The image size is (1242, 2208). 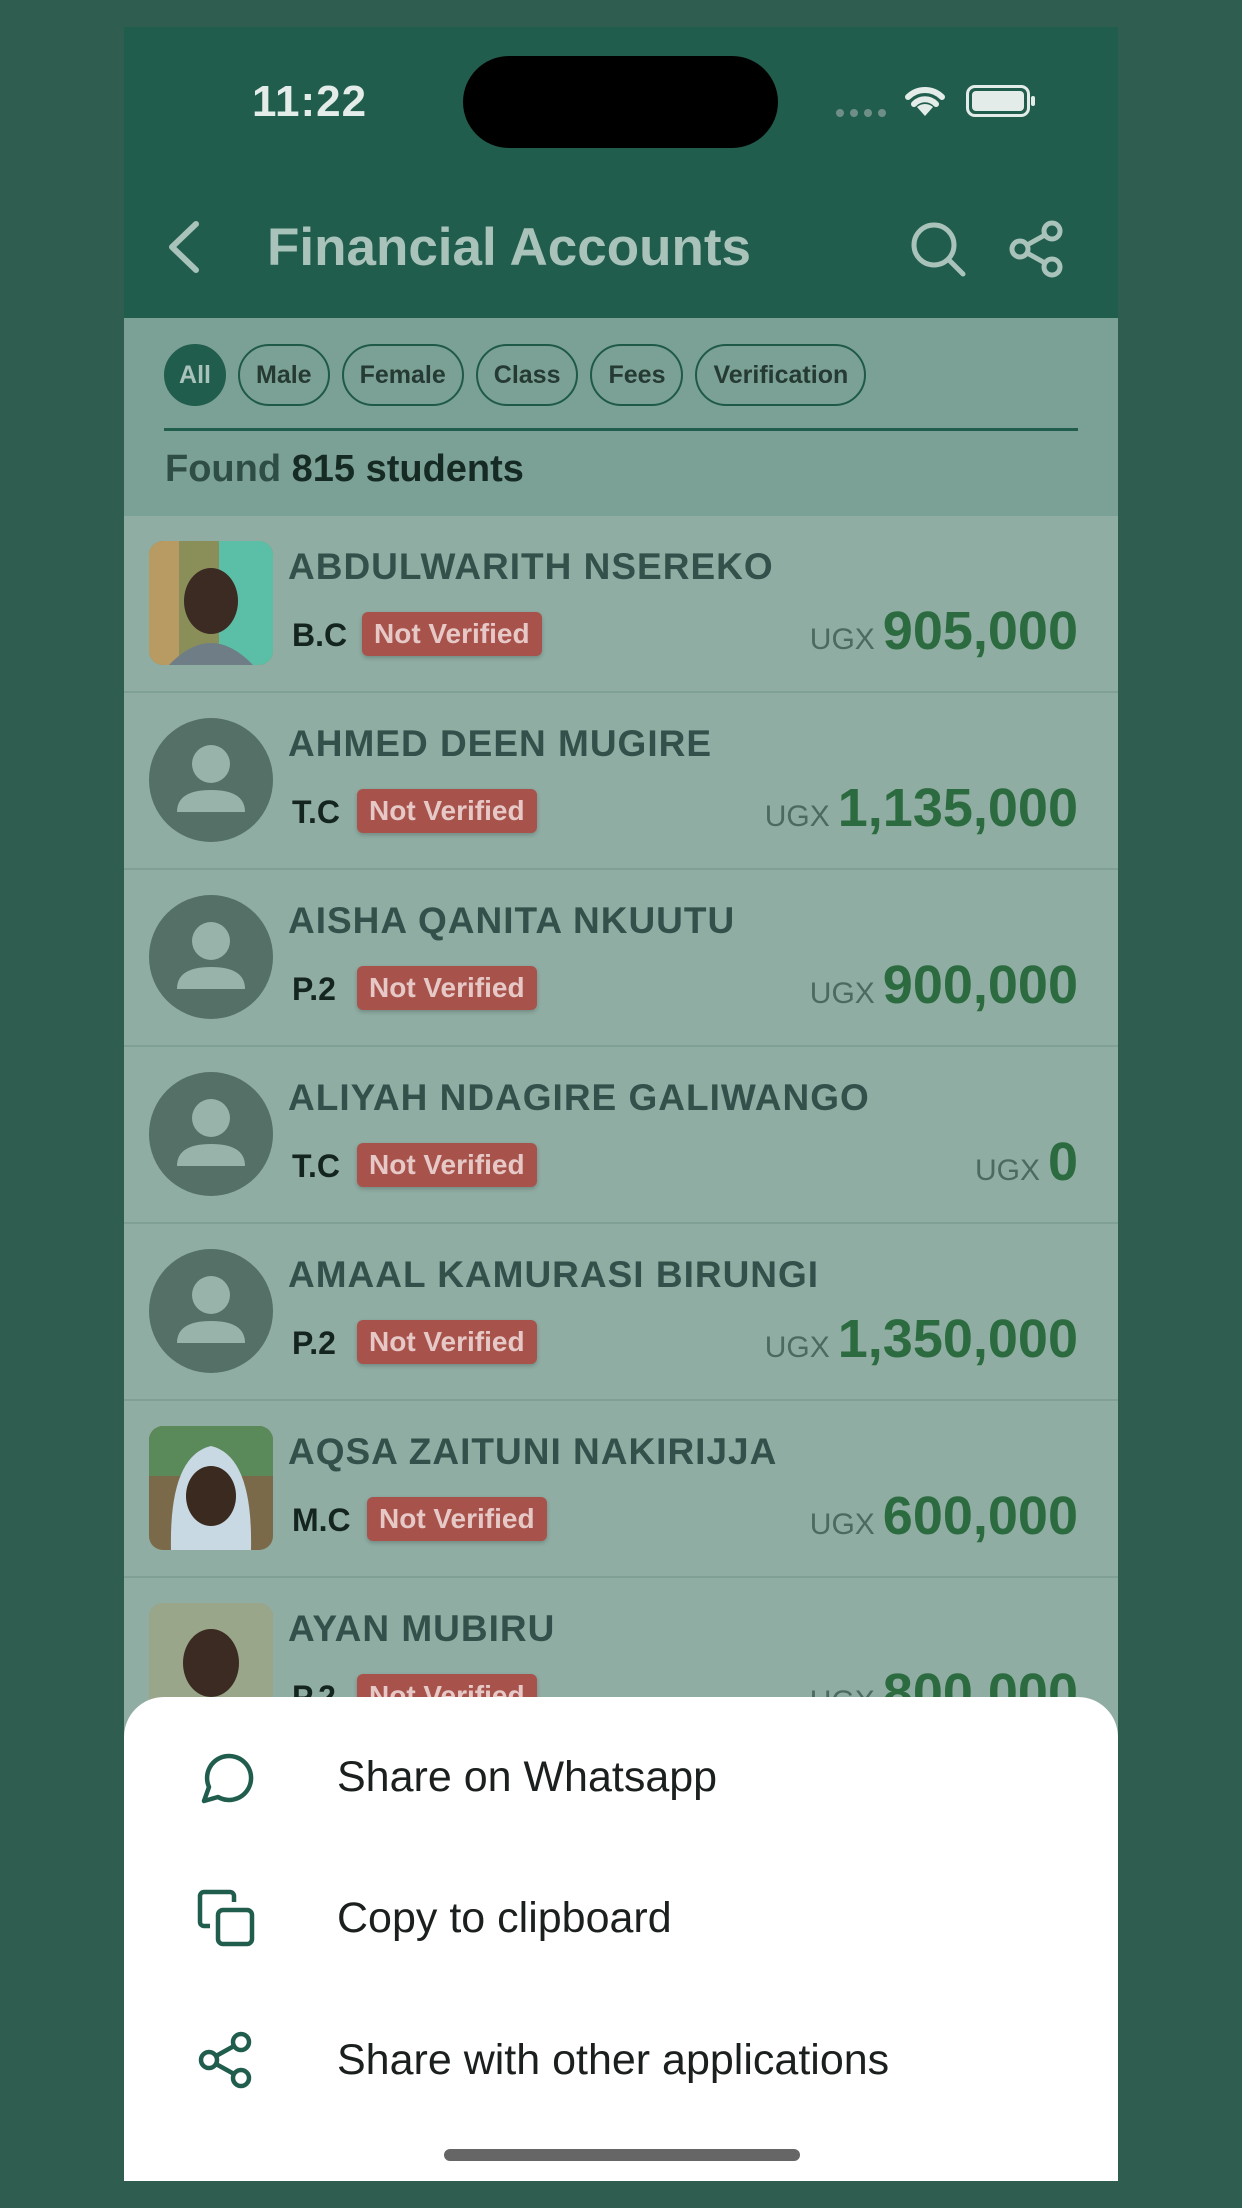 What do you see at coordinates (533, 1451) in the screenshot?
I see `student-name: AQSA ZAITUNI NAKIRIJJA` at bounding box center [533, 1451].